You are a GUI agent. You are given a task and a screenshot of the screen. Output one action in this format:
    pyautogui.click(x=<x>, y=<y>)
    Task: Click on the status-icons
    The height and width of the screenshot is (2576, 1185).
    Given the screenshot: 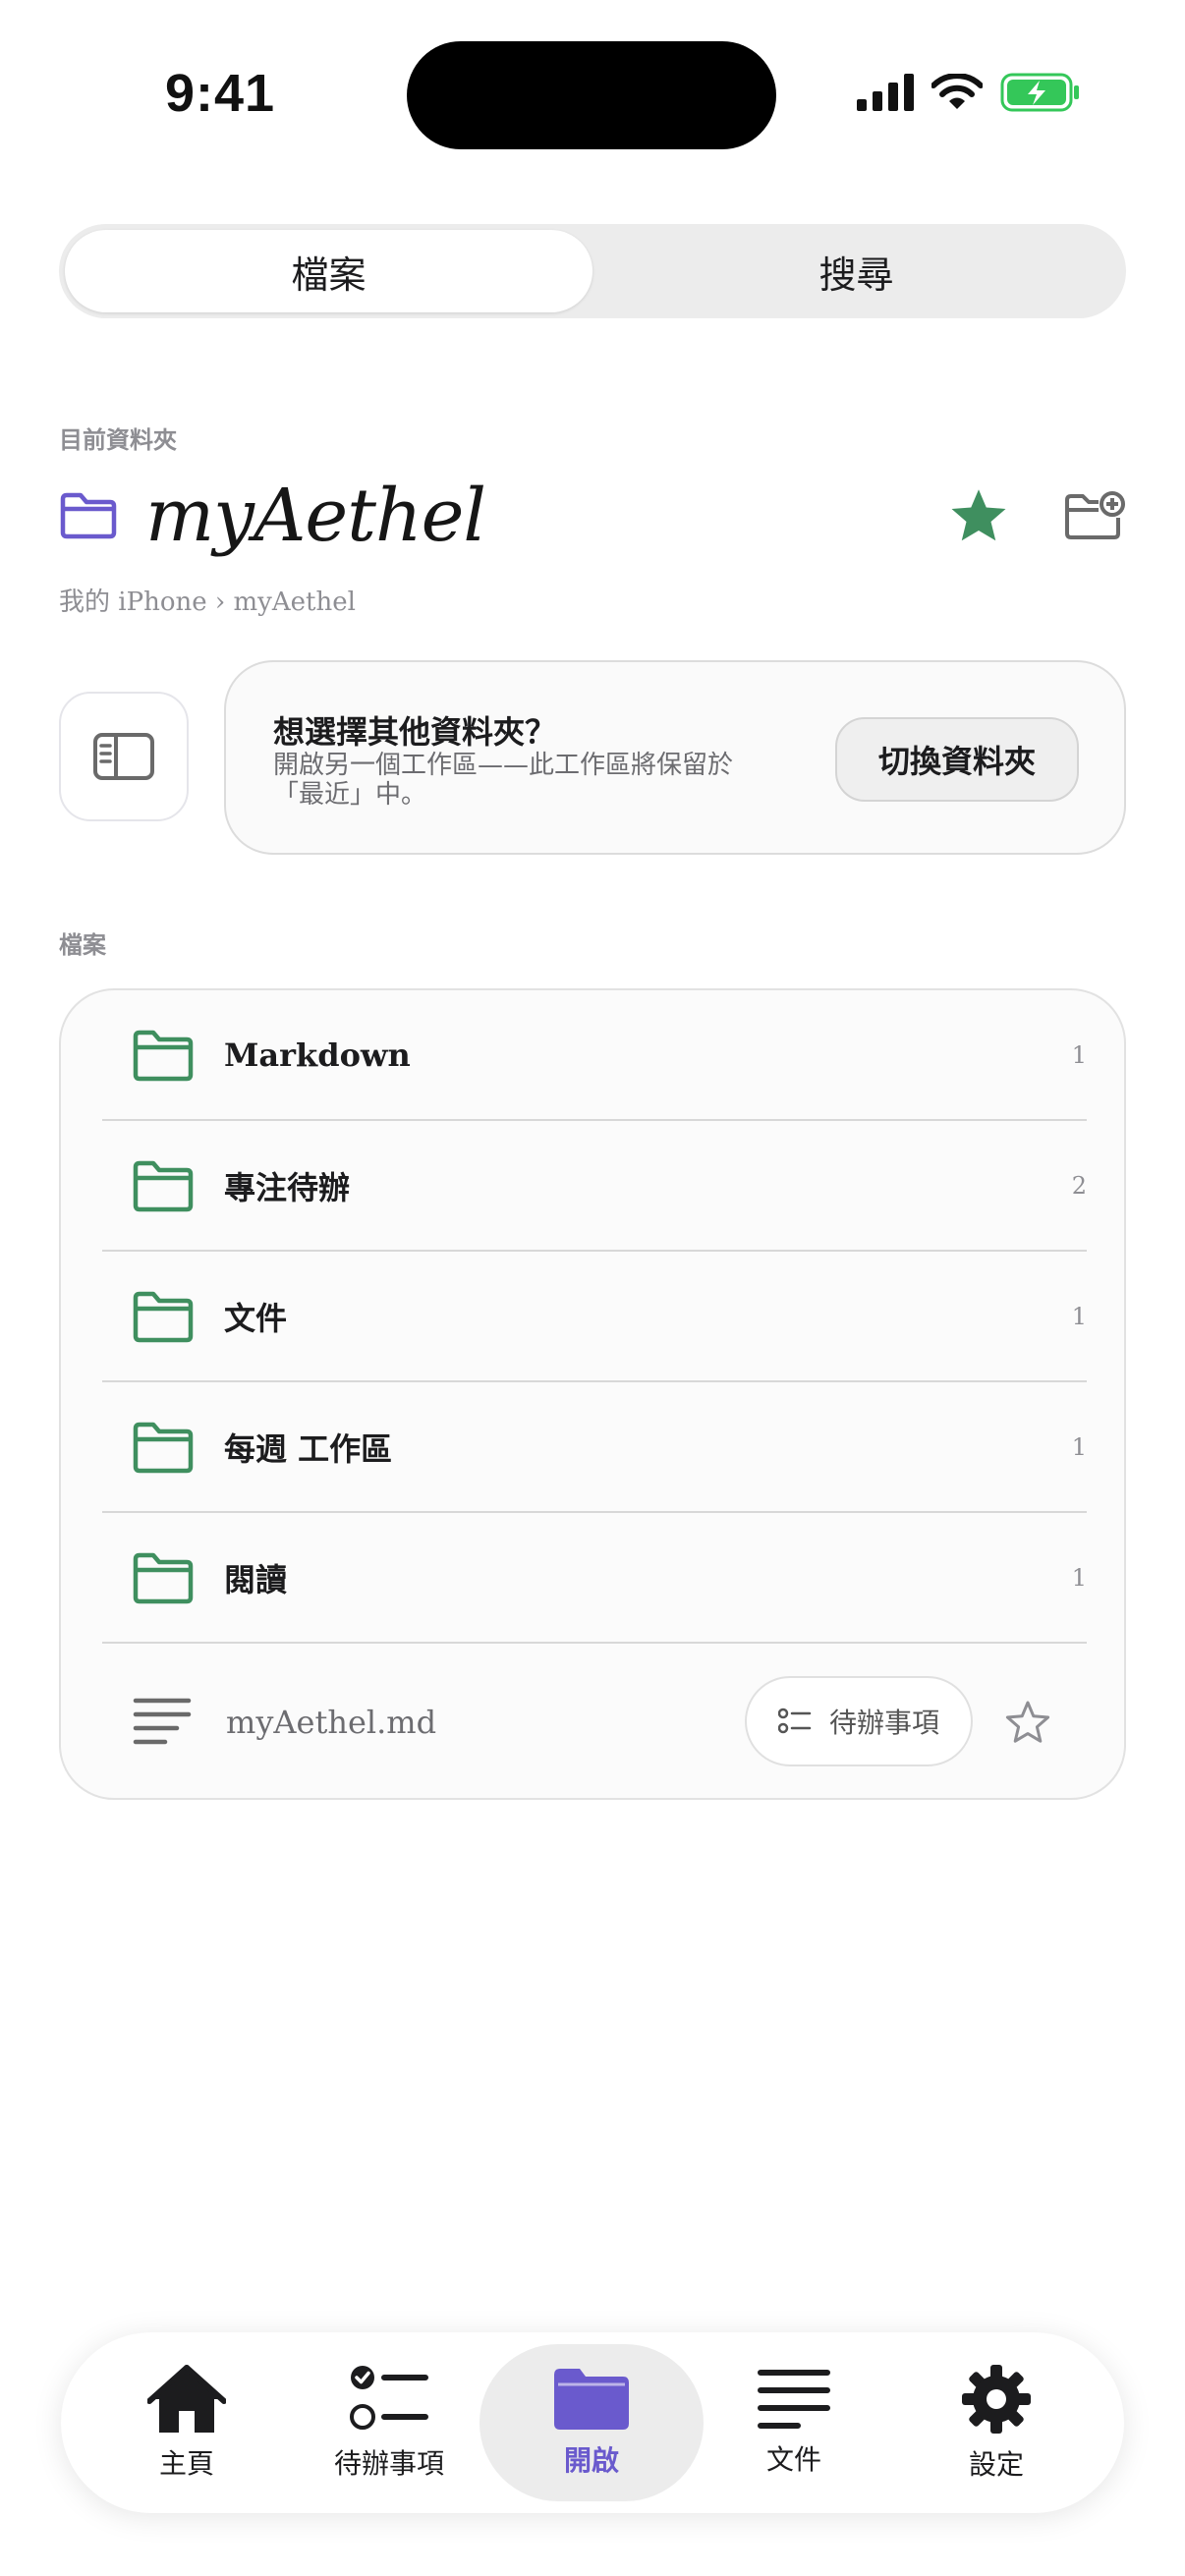 What is the action you would take?
    pyautogui.click(x=969, y=92)
    